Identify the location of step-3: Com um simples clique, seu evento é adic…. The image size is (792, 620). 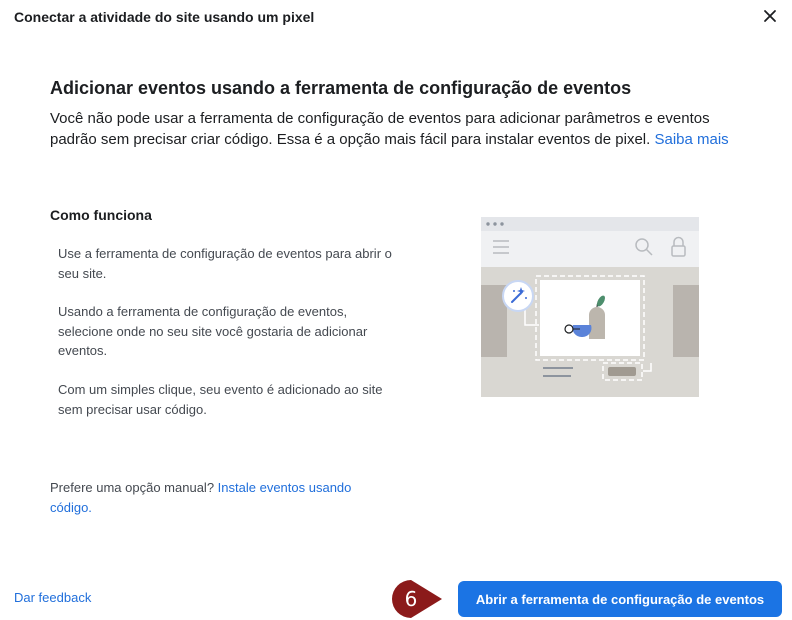
(220, 399).